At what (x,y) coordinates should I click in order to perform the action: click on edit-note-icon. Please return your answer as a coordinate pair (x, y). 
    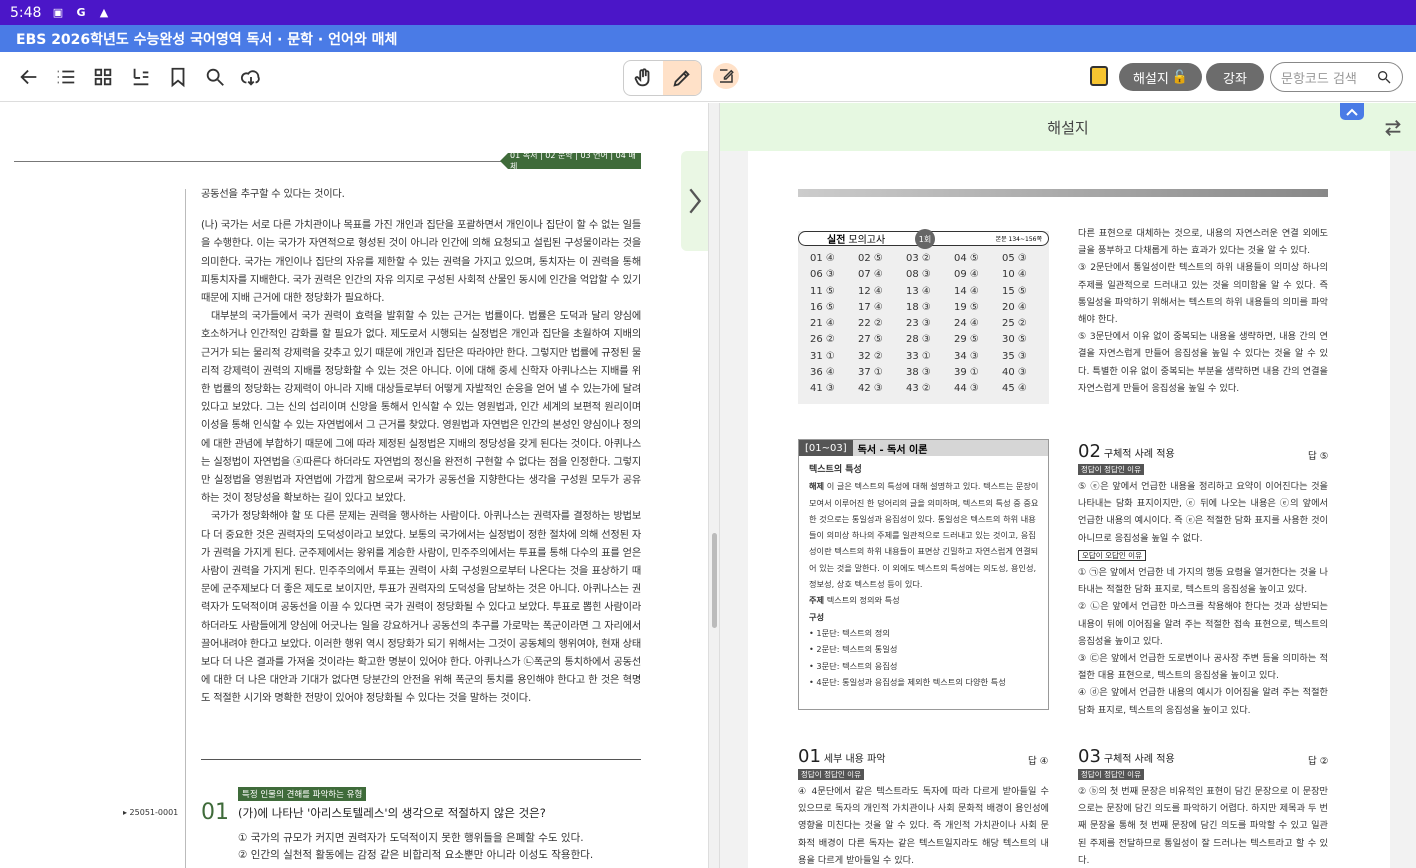
    Looking at the image, I should click on (727, 76).